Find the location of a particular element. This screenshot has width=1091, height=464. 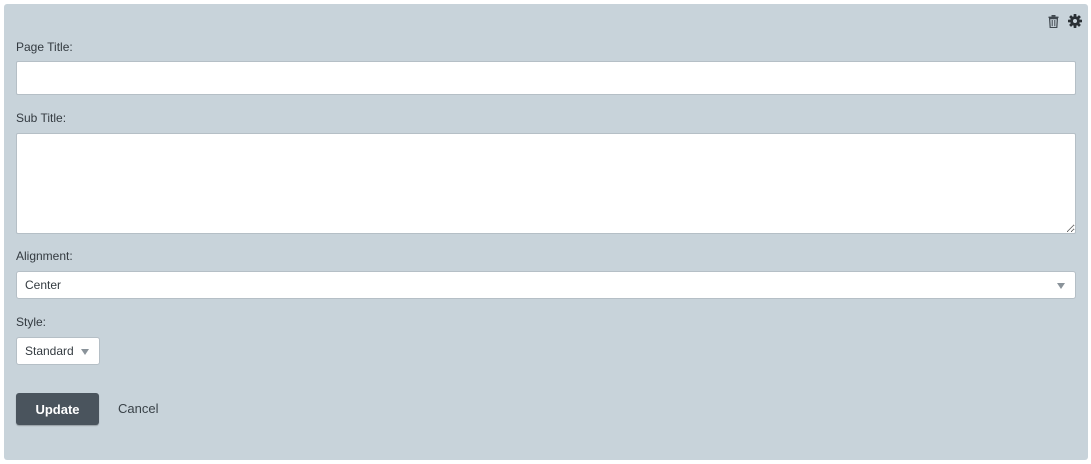

gear-icon is located at coordinates (1075, 21).